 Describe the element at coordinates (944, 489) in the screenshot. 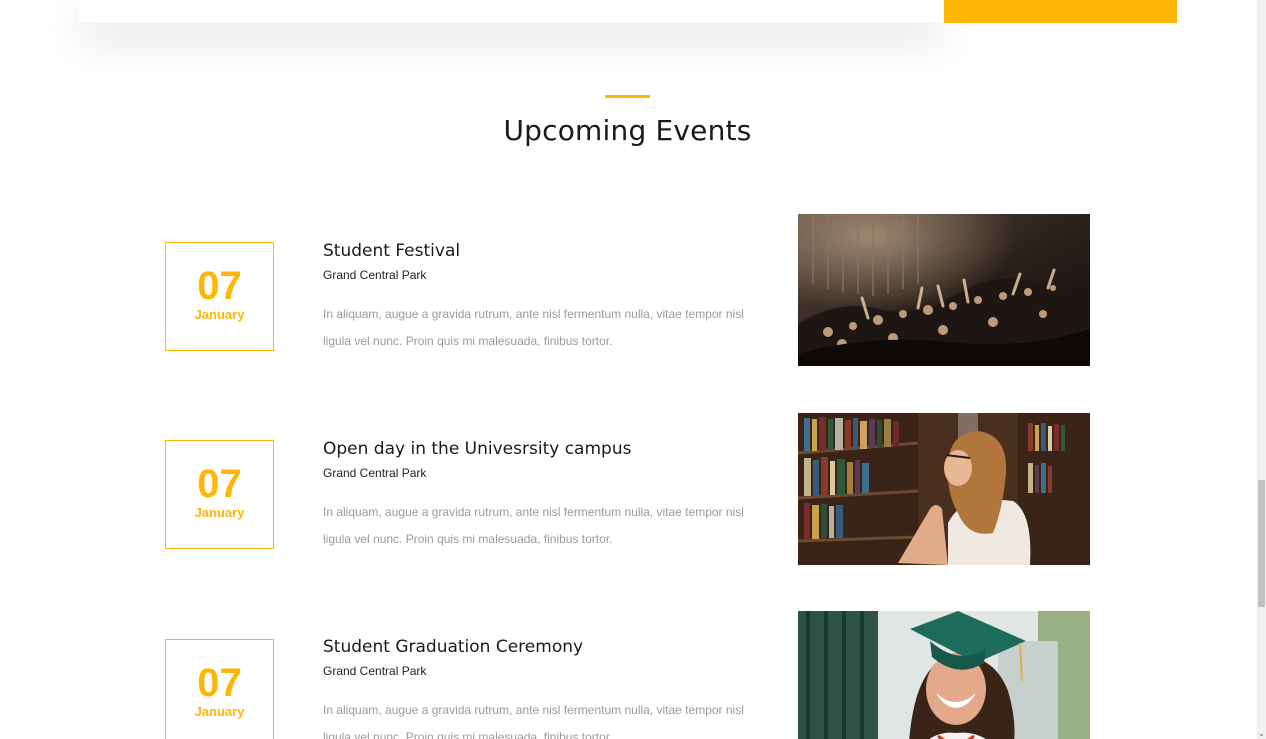

I see `event-image-library-student` at that location.